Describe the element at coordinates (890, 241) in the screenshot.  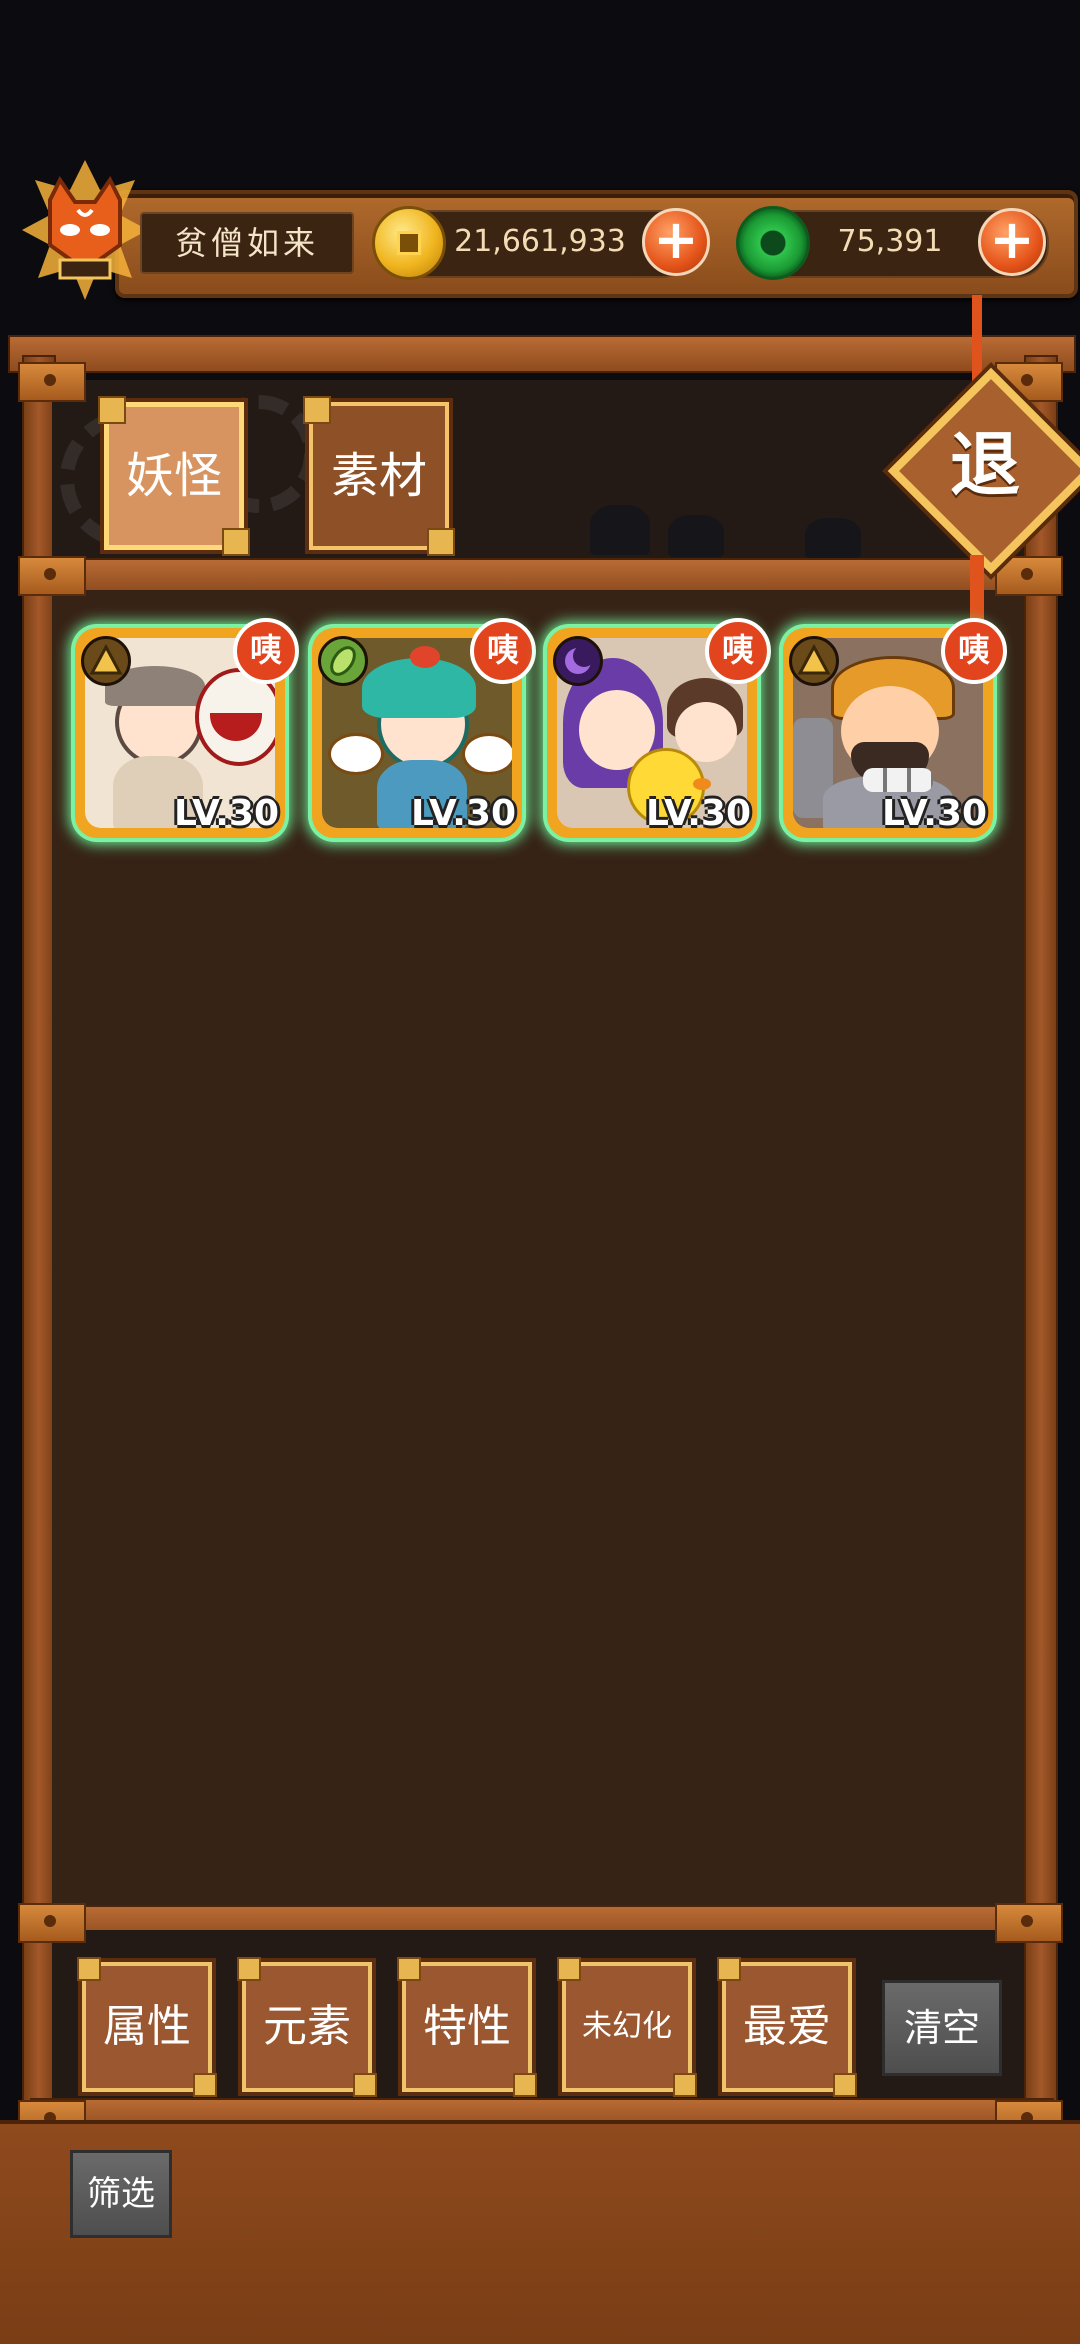
I see `jade-amount: 75,391` at that location.